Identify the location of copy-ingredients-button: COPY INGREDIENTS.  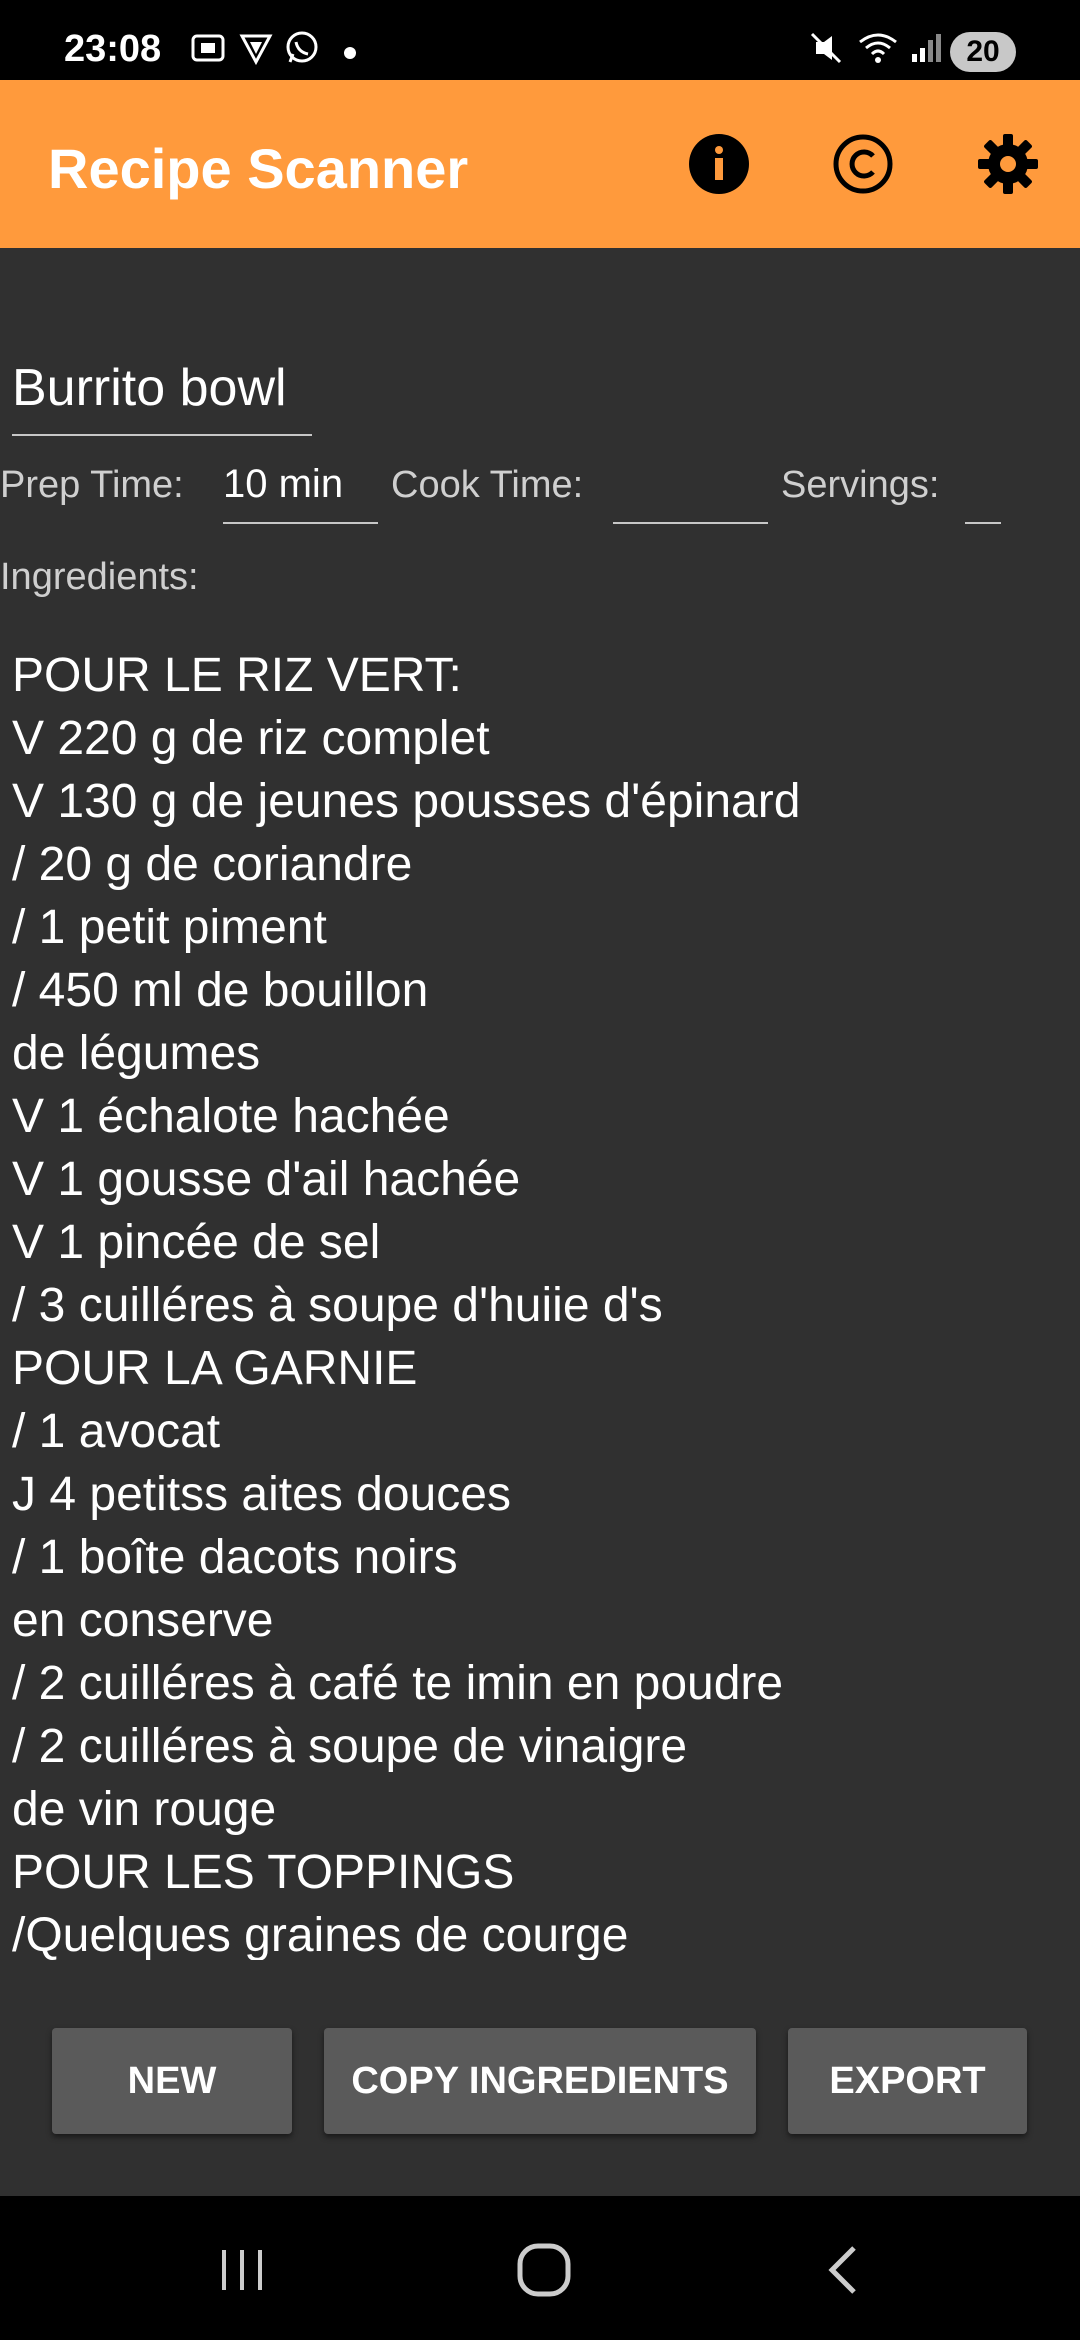
(540, 2081).